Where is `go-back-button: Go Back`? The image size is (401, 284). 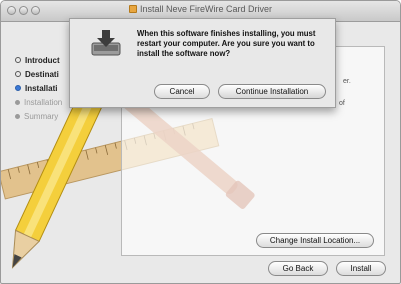 go-back-button: Go Back is located at coordinates (298, 268).